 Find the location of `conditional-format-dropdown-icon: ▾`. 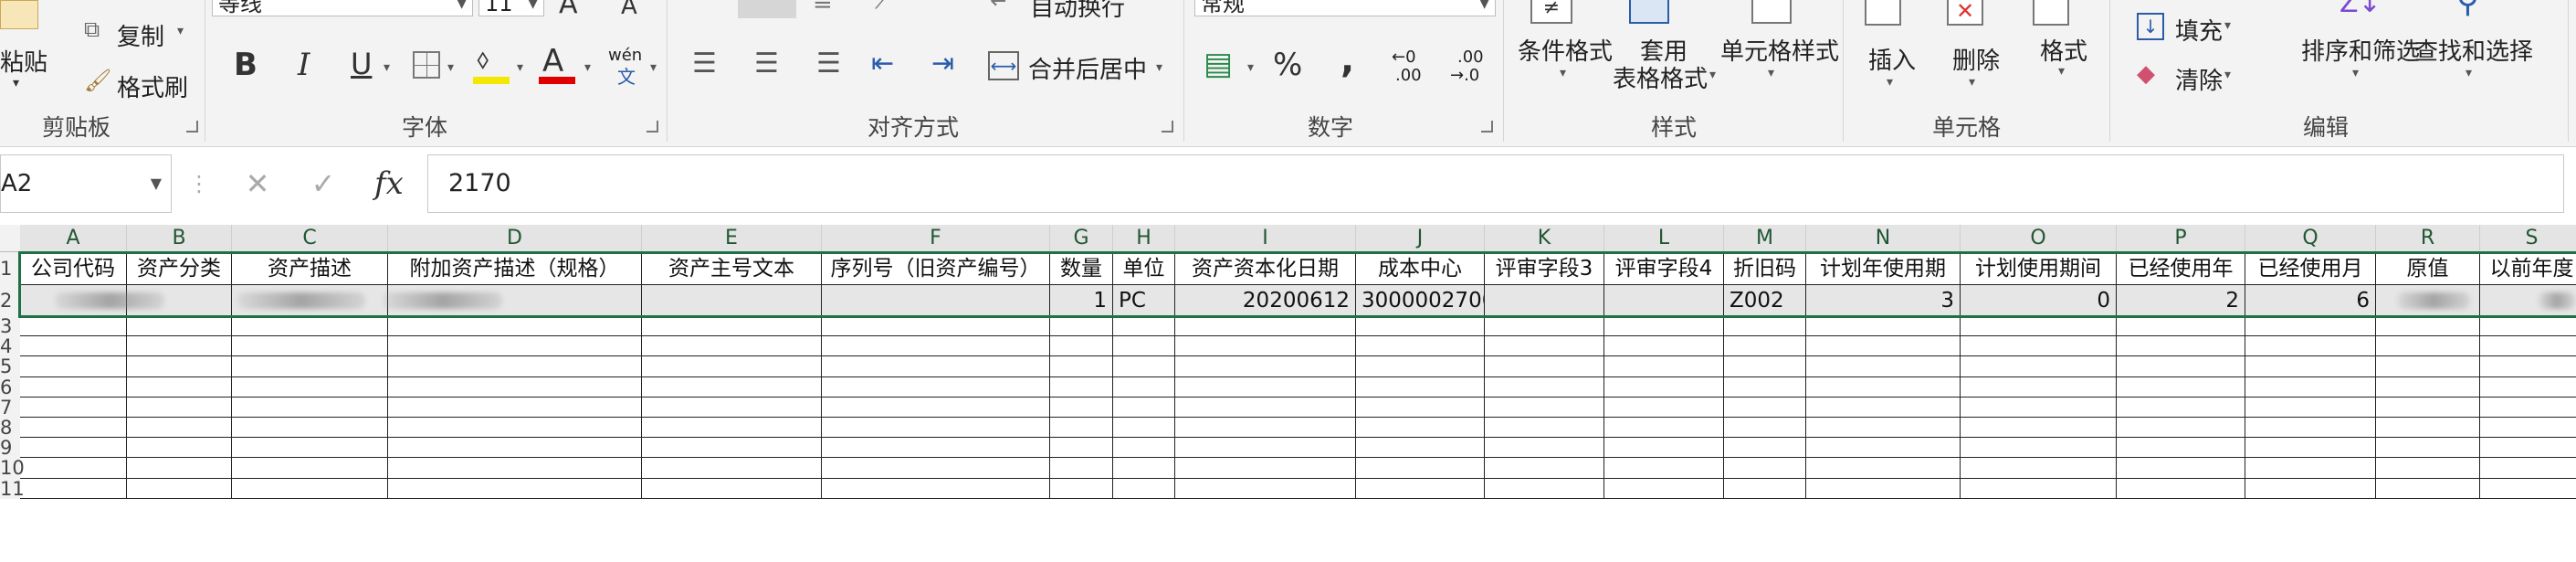

conditional-format-dropdown-icon: ▾ is located at coordinates (1563, 73).